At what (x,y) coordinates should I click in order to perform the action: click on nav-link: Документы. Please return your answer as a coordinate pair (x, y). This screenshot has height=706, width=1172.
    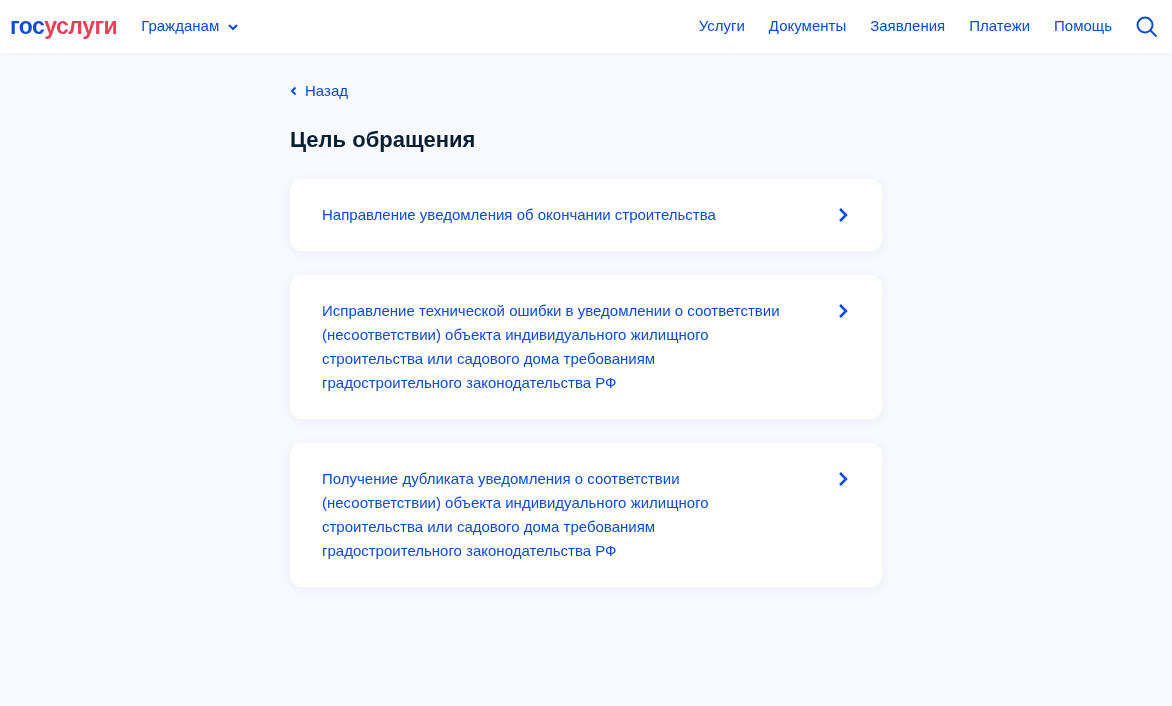
    Looking at the image, I should click on (807, 26).